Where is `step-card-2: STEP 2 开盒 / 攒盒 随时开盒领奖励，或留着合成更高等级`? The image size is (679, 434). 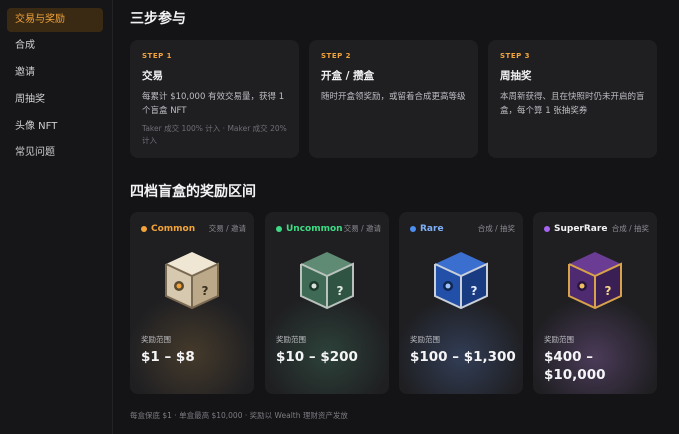
step-card-2: STEP 2 开盒 / 攒盒 随时开盒领奖励，或留着合成更高等级 is located at coordinates (393, 99).